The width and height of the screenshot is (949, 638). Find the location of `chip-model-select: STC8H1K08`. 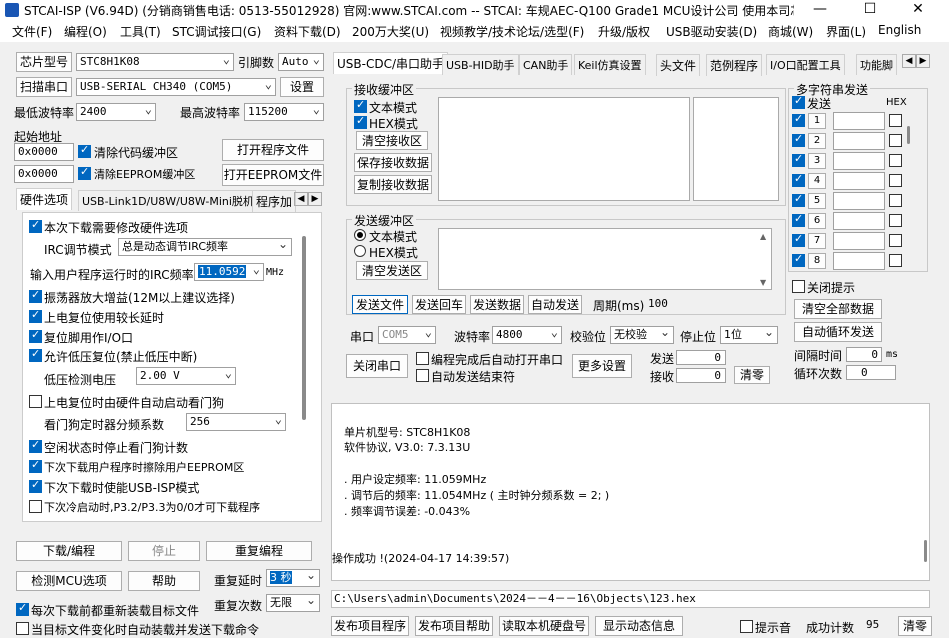

chip-model-select: STC8H1K08 is located at coordinates (155, 62).